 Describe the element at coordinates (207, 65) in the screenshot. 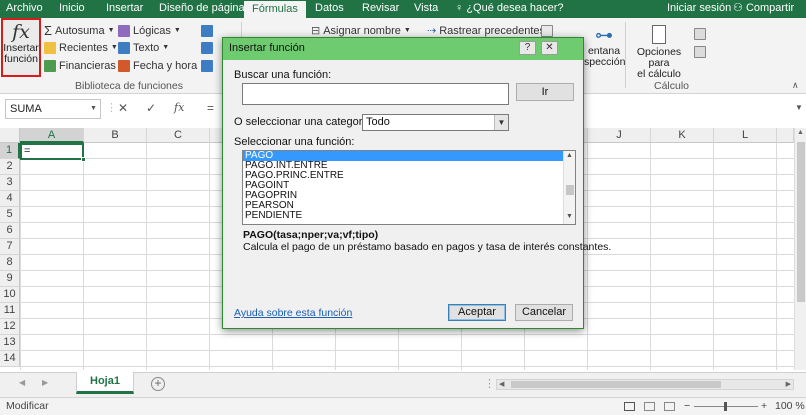

I see `more-functions-button` at that location.